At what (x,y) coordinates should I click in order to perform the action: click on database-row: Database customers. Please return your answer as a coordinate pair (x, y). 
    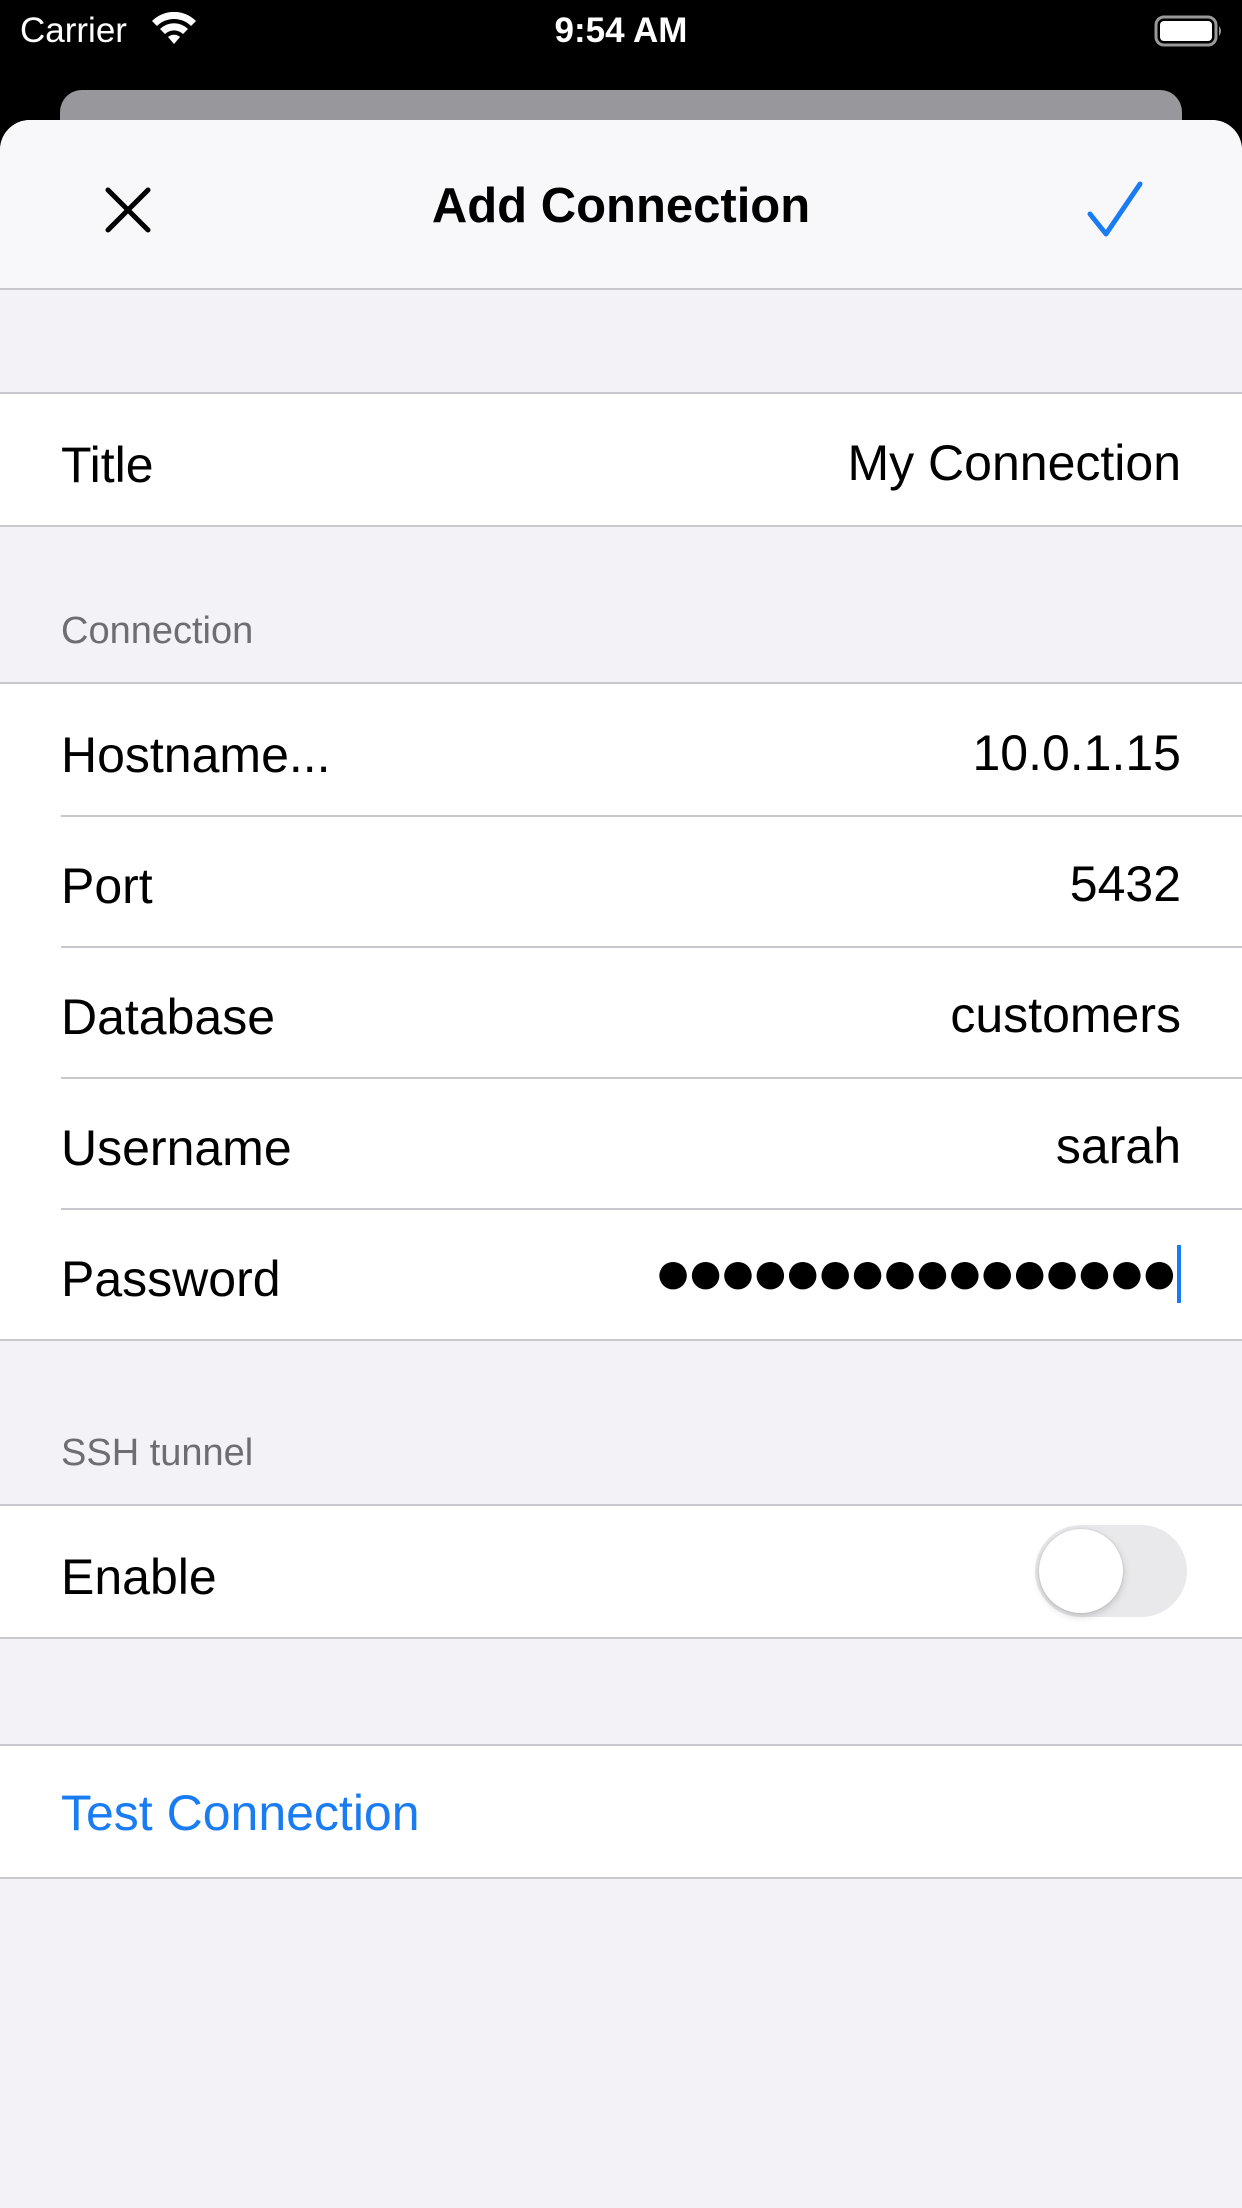
    Looking at the image, I should click on (621, 1011).